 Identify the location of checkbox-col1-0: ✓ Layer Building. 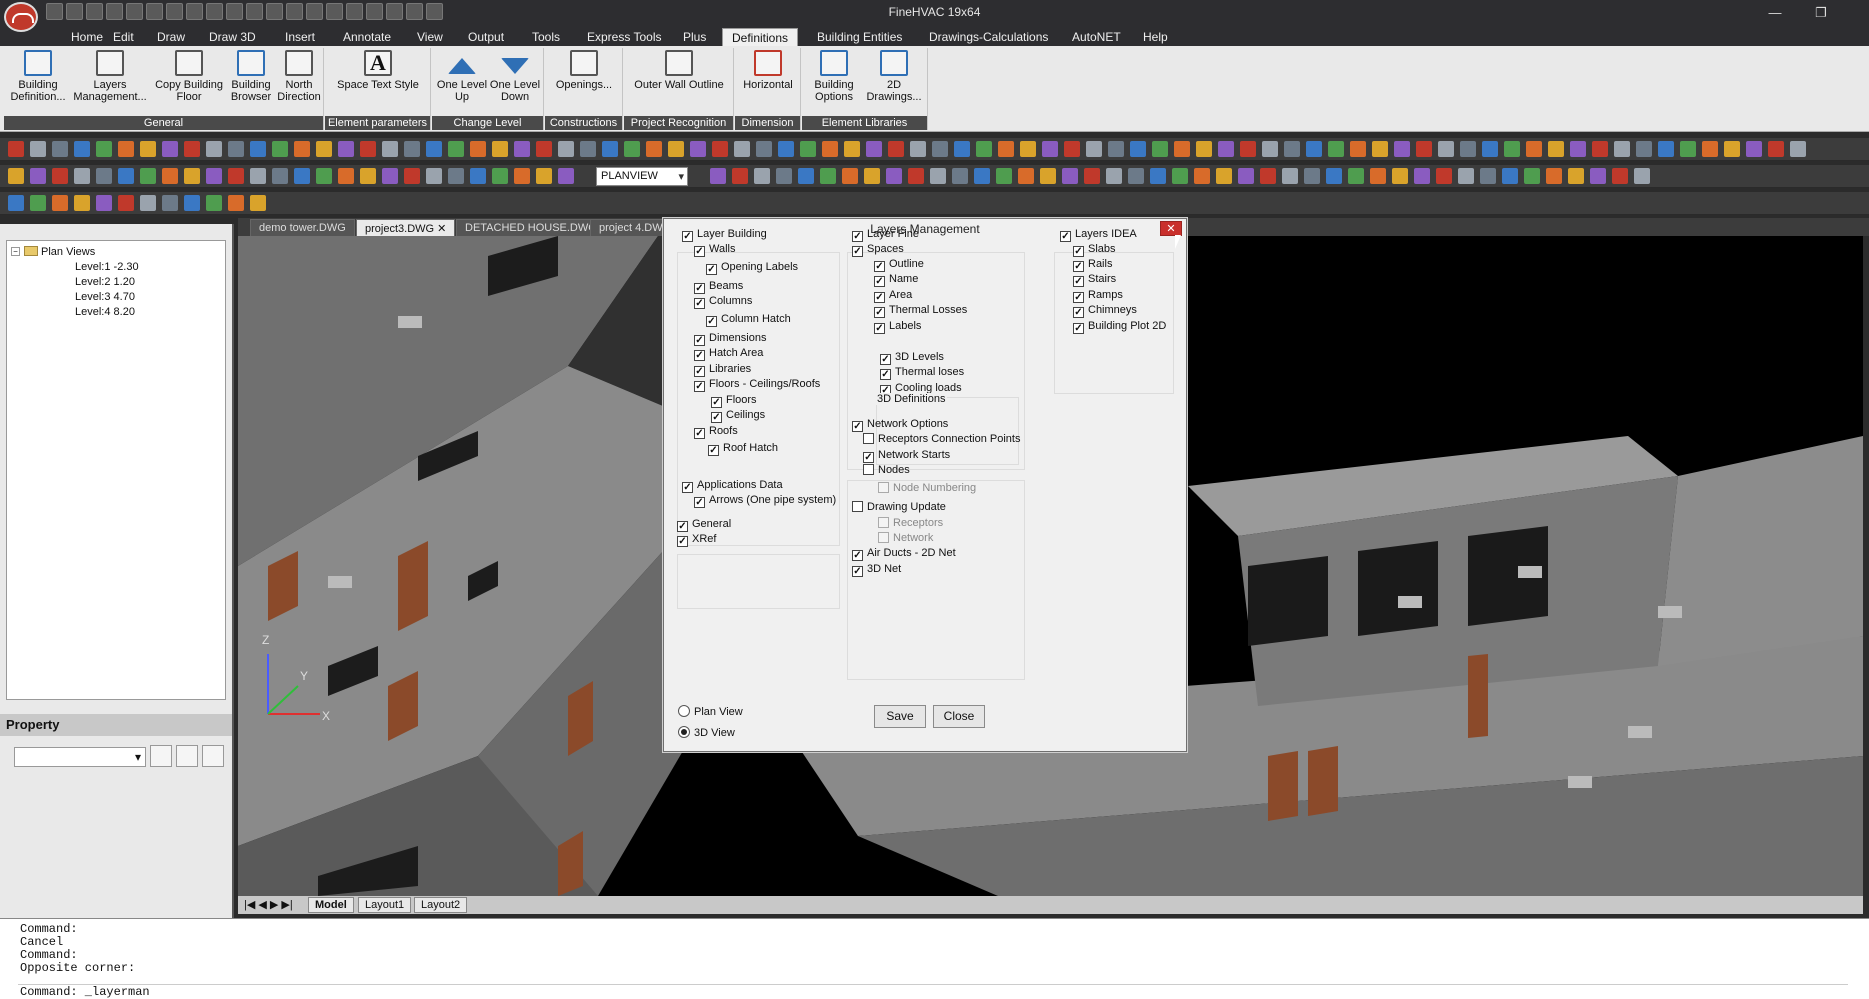
(724, 234).